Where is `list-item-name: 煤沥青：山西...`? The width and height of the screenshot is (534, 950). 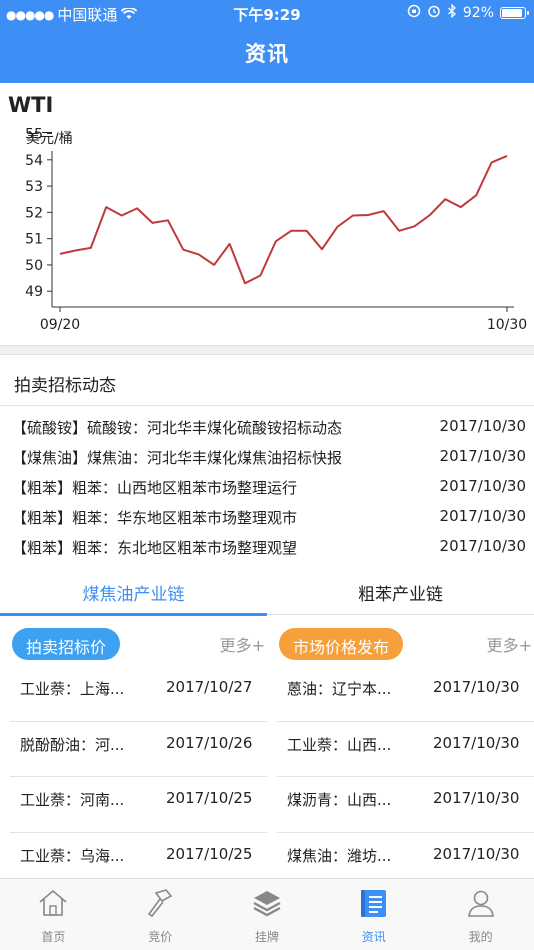 list-item-name: 煤沥青：山西... is located at coordinates (339, 800).